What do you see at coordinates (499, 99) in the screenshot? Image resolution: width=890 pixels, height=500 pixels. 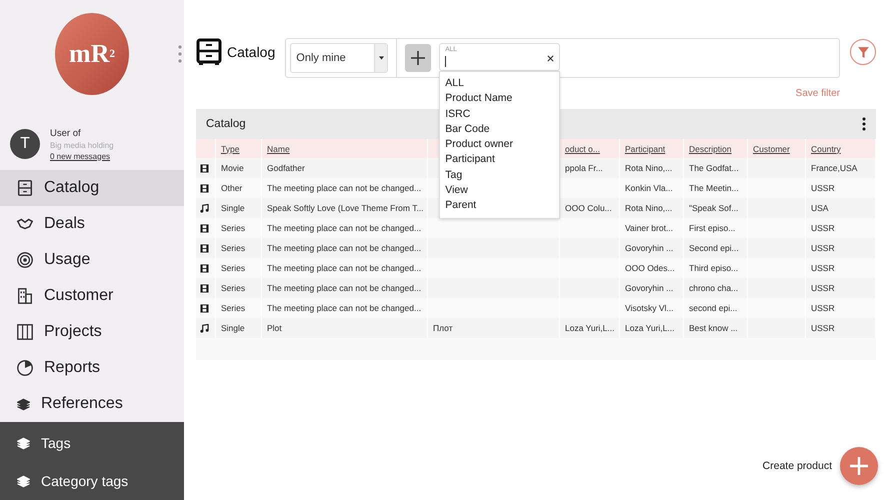 I see `menu-option: Product Name` at bounding box center [499, 99].